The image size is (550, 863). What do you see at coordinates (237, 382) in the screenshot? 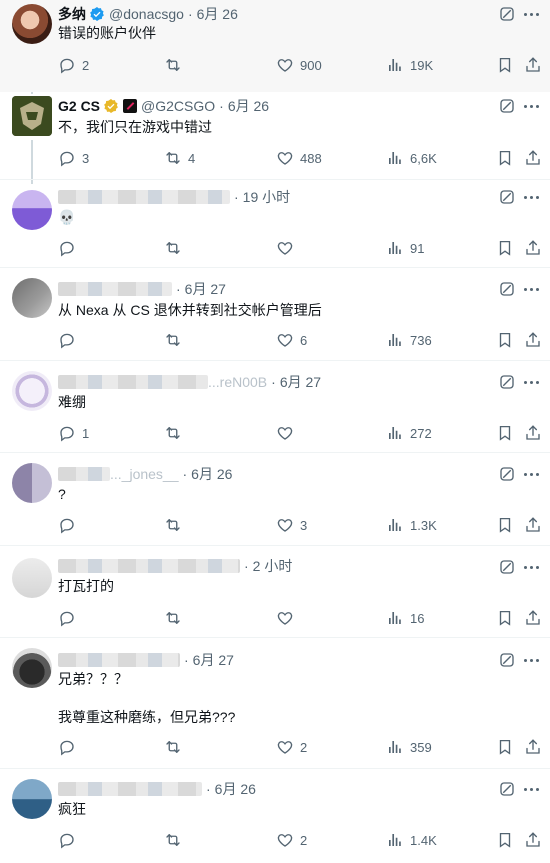
I see `author-handle: ...reN00B` at bounding box center [237, 382].